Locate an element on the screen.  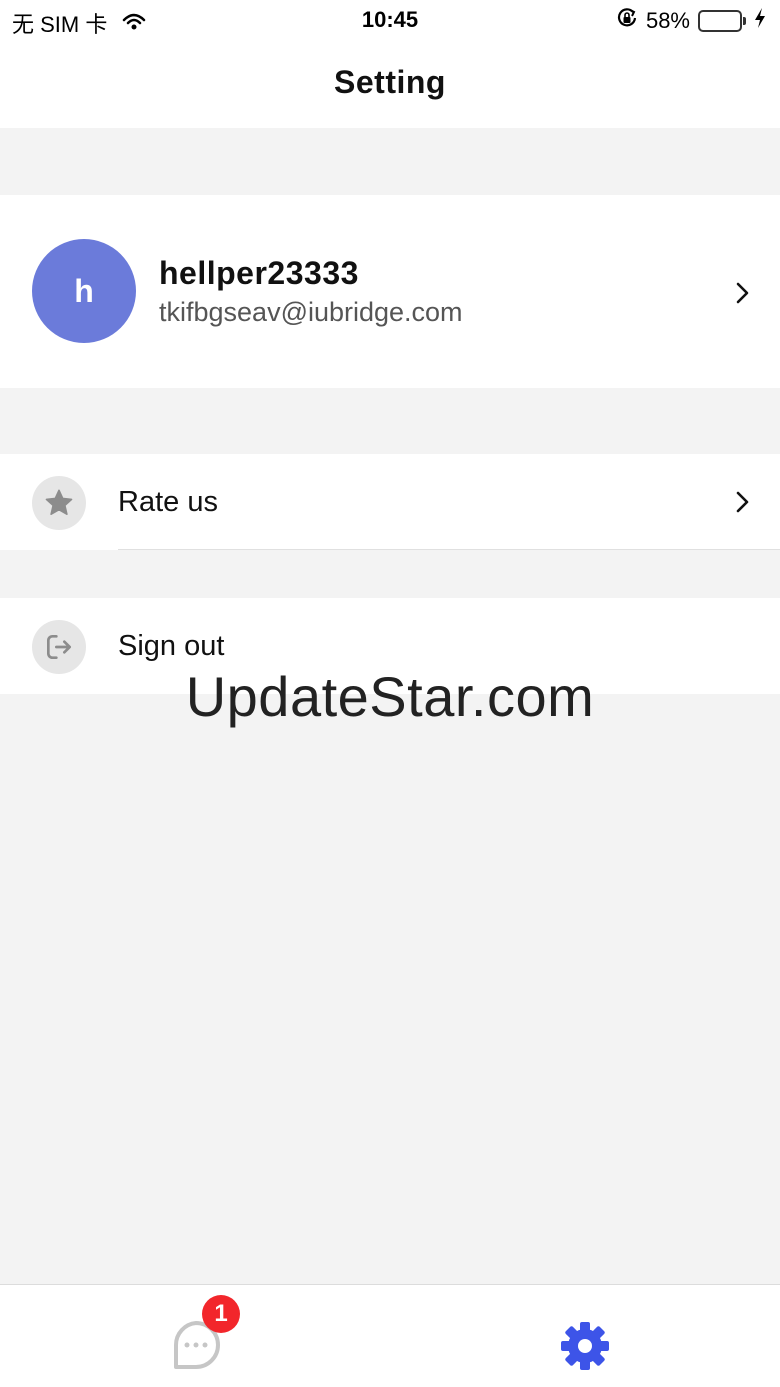
username: hellper23333 is located at coordinates (259, 273).